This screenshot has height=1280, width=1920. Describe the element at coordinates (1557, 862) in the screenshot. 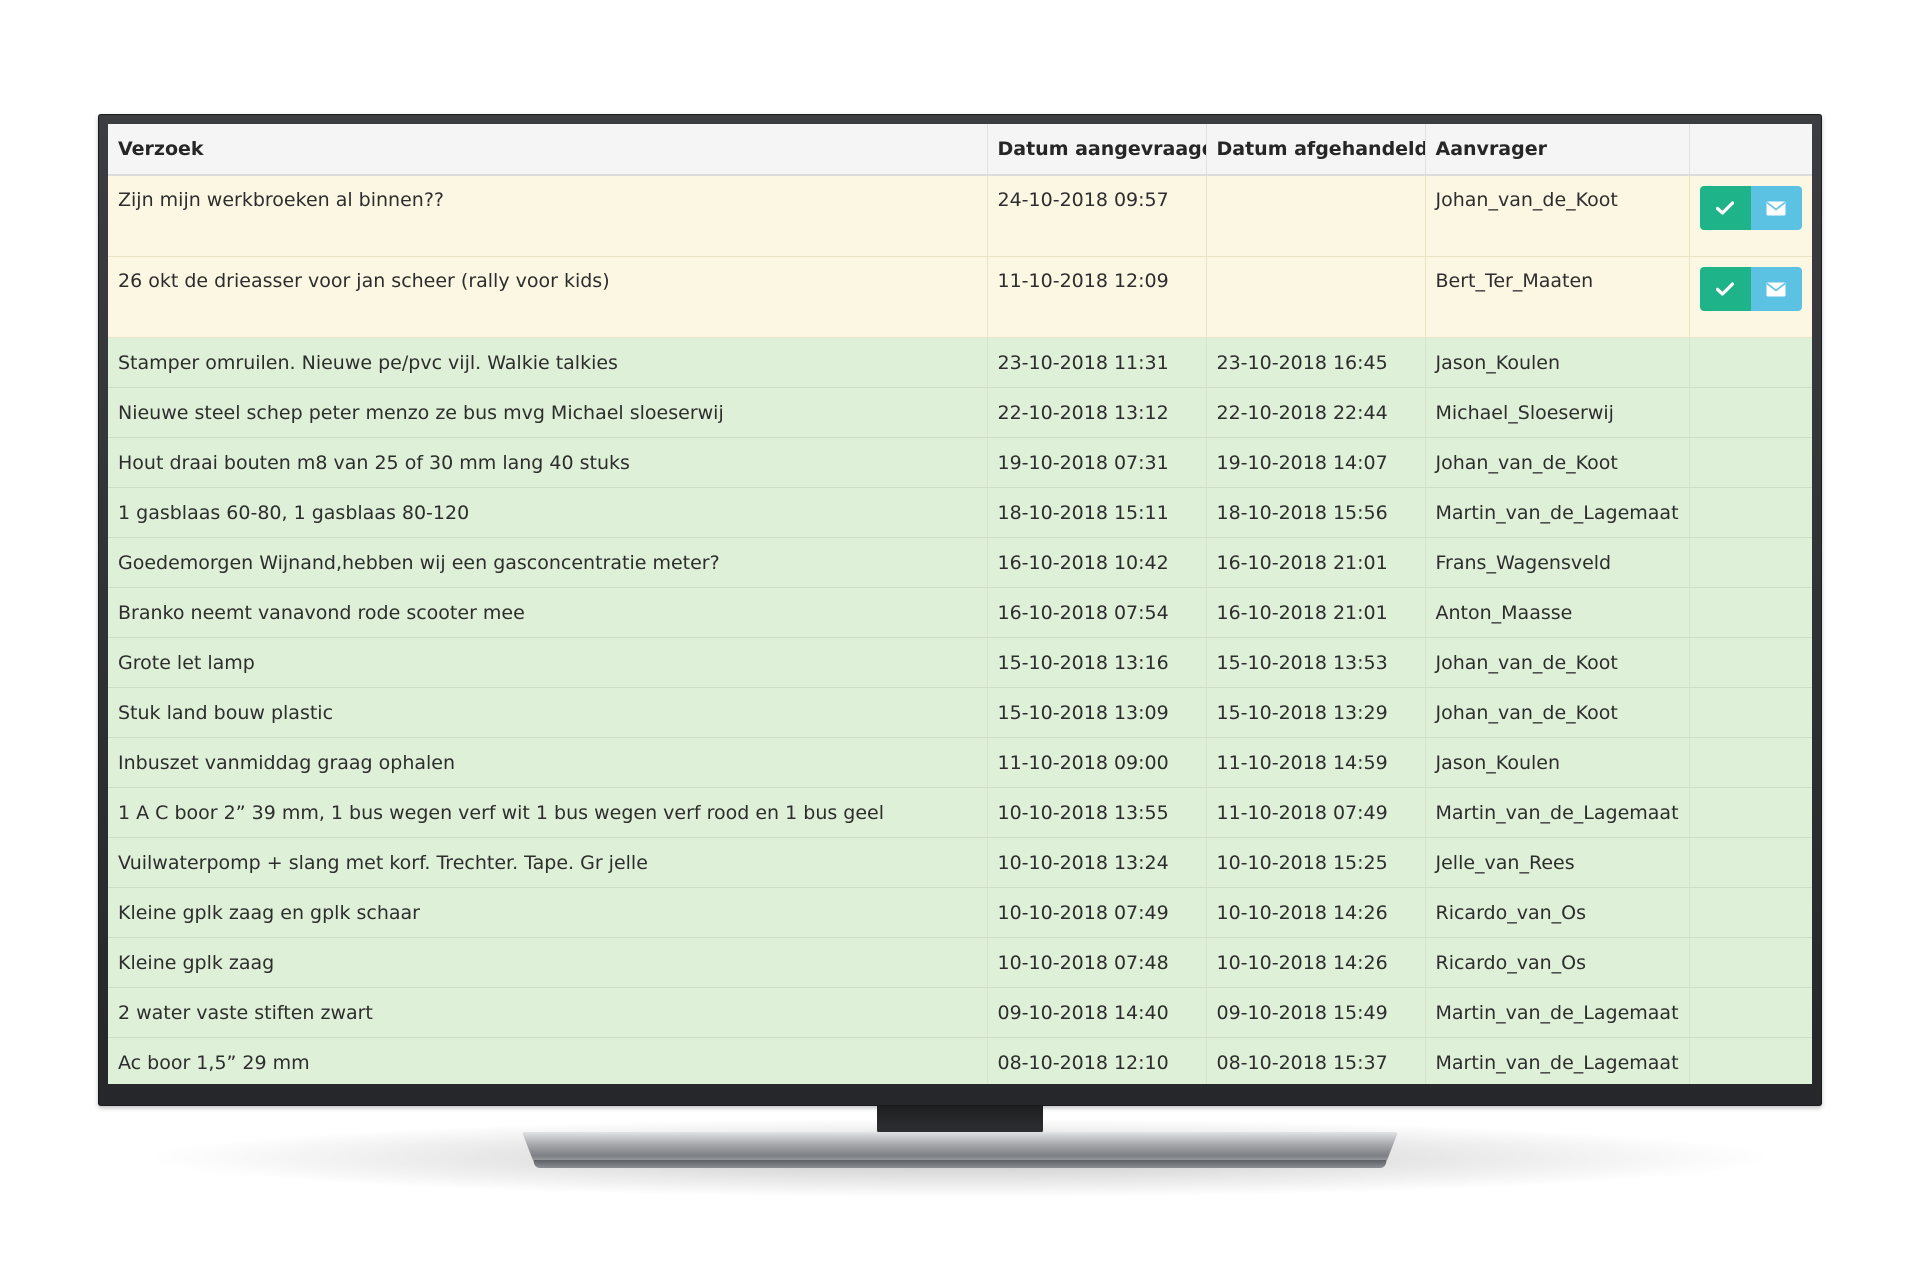

I see `cell-requester: Jelle_van_Rees` at that location.